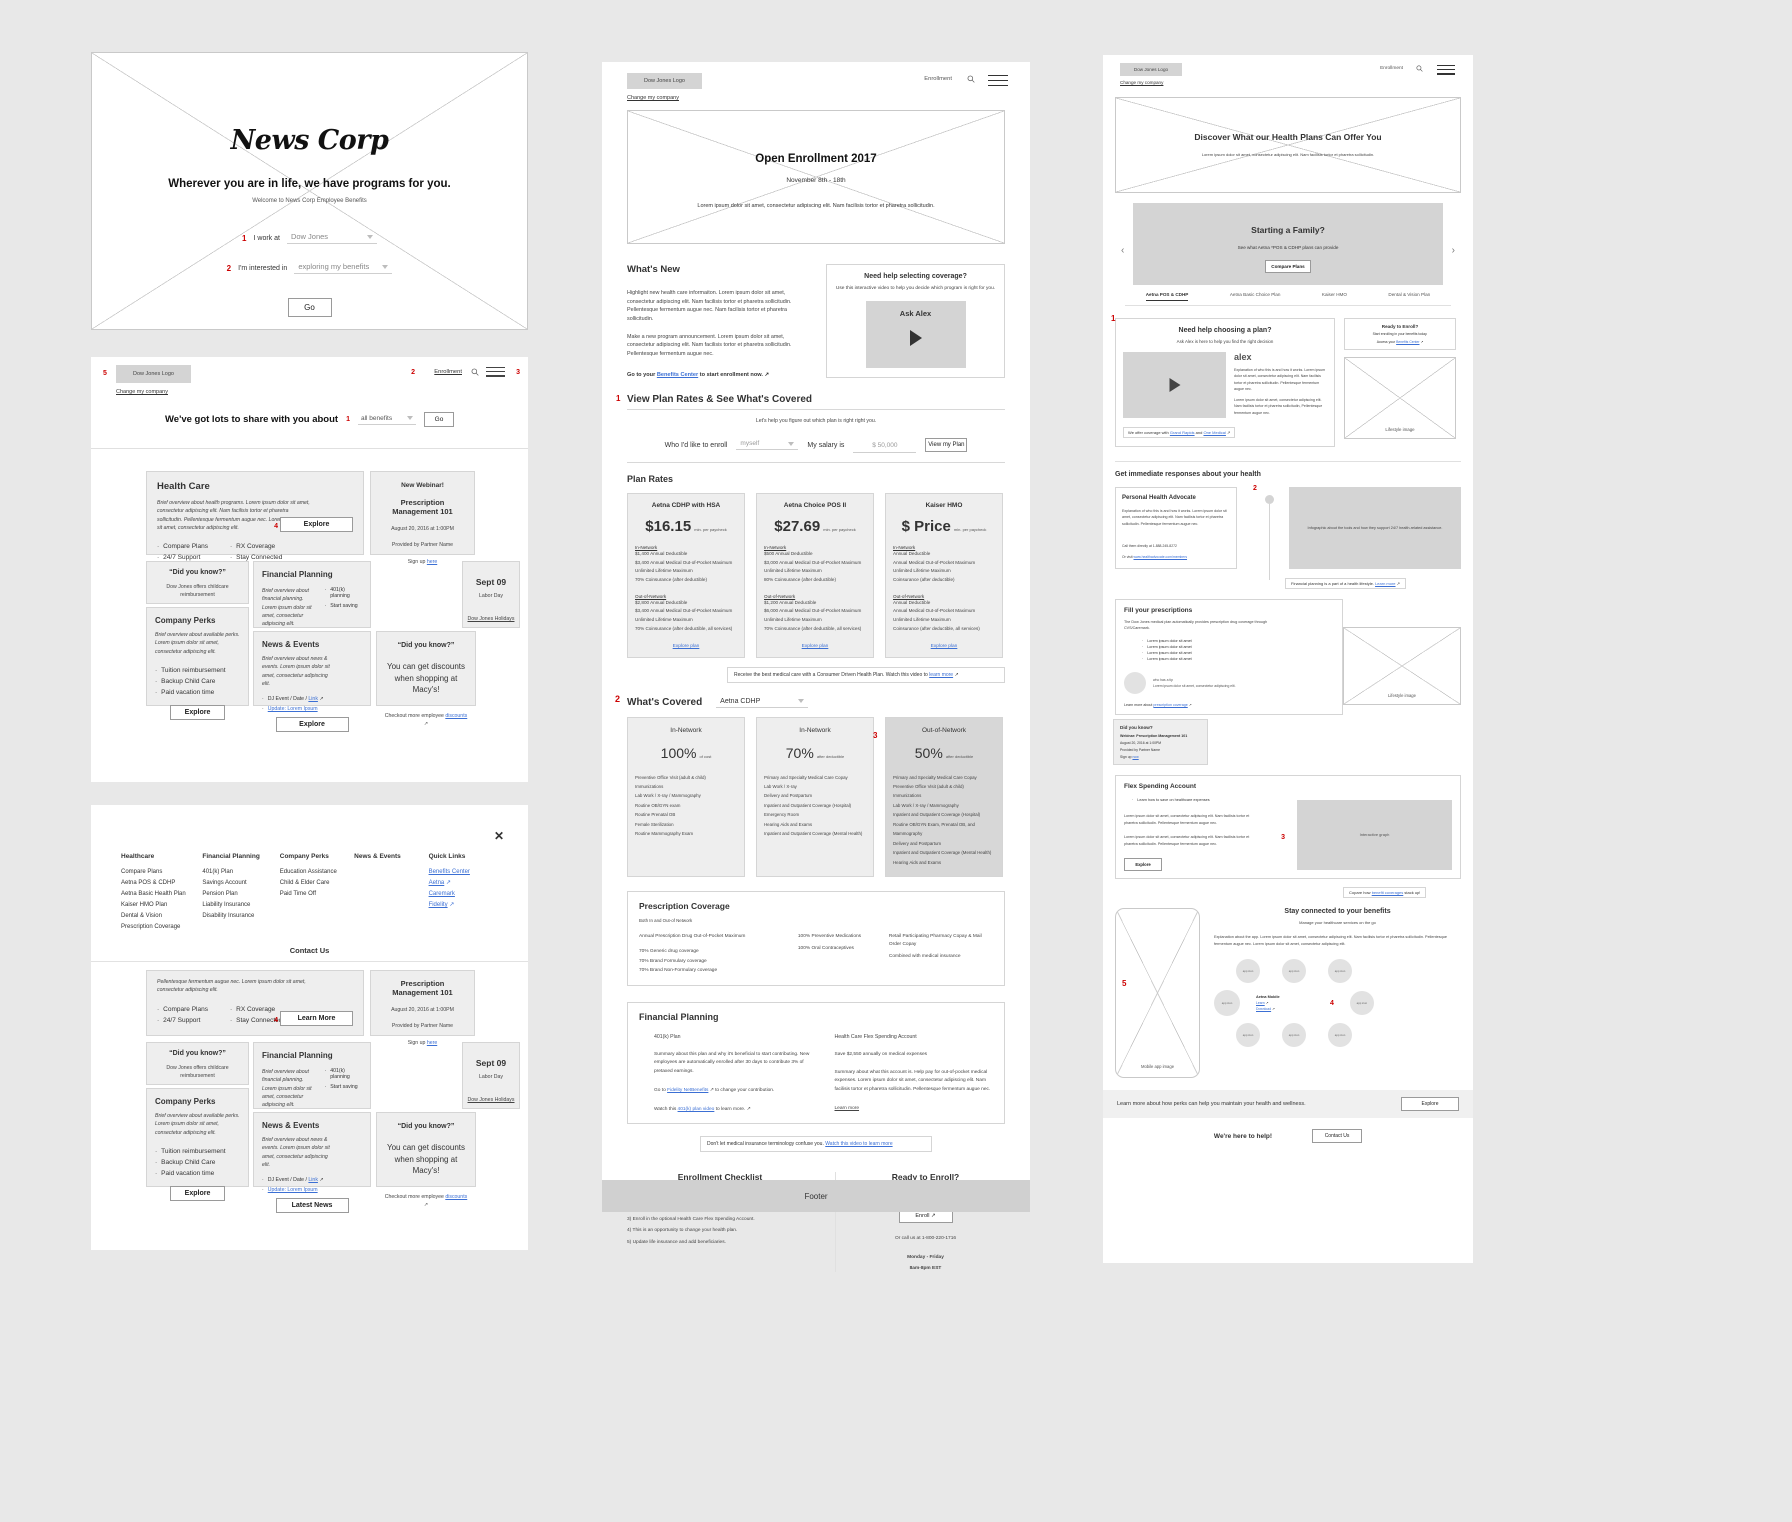 Image resolution: width=1792 pixels, height=1522 pixels. I want to click on holiday-link: Dow Jones Holidays, so click(491, 619).